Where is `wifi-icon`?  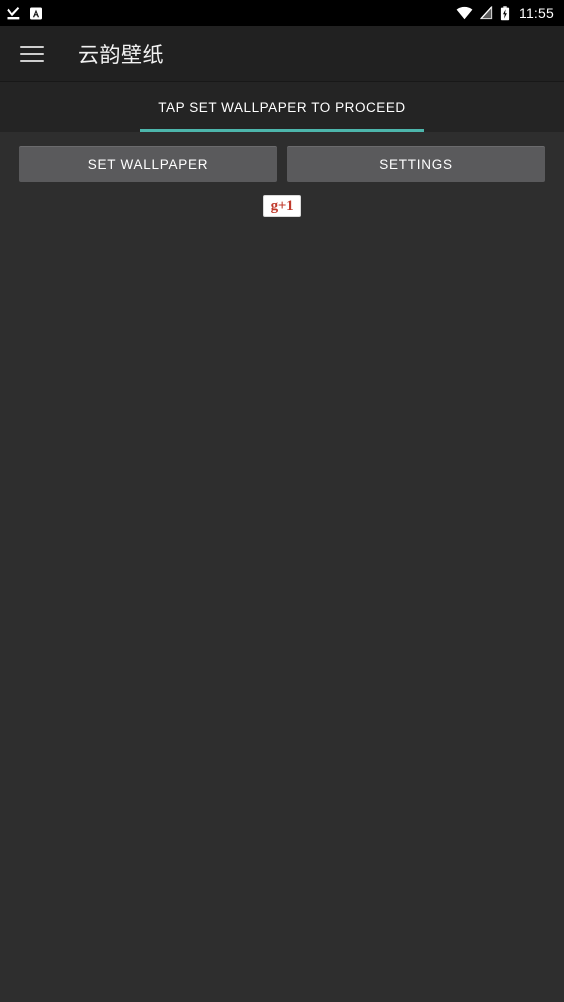
wifi-icon is located at coordinates (464, 13).